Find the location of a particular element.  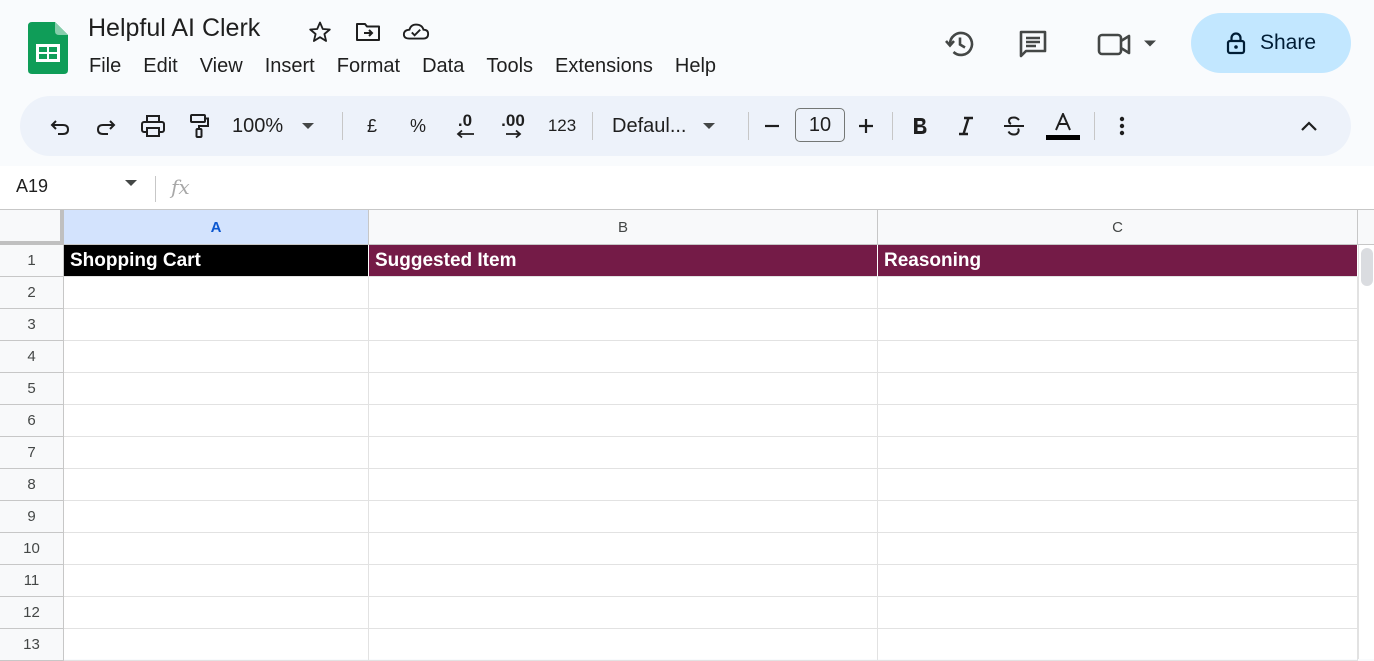

cell-a7 is located at coordinates (216, 453).